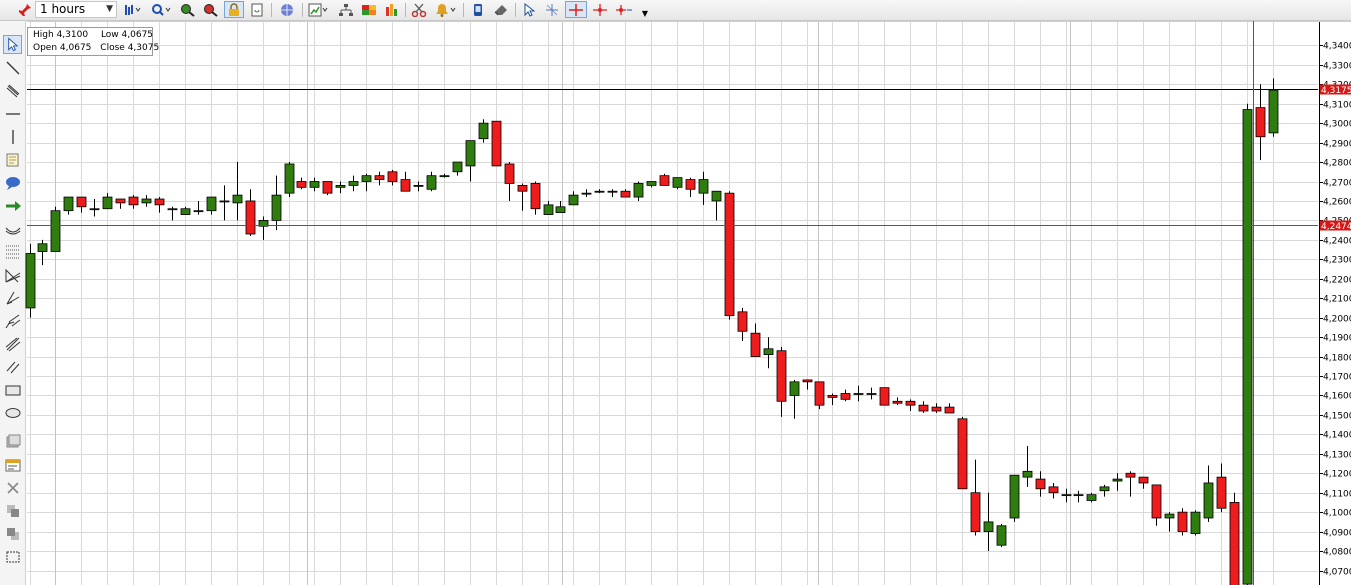 The height and width of the screenshot is (585, 1351). I want to click on y-tick-label: 4,3100, so click(1337, 106).